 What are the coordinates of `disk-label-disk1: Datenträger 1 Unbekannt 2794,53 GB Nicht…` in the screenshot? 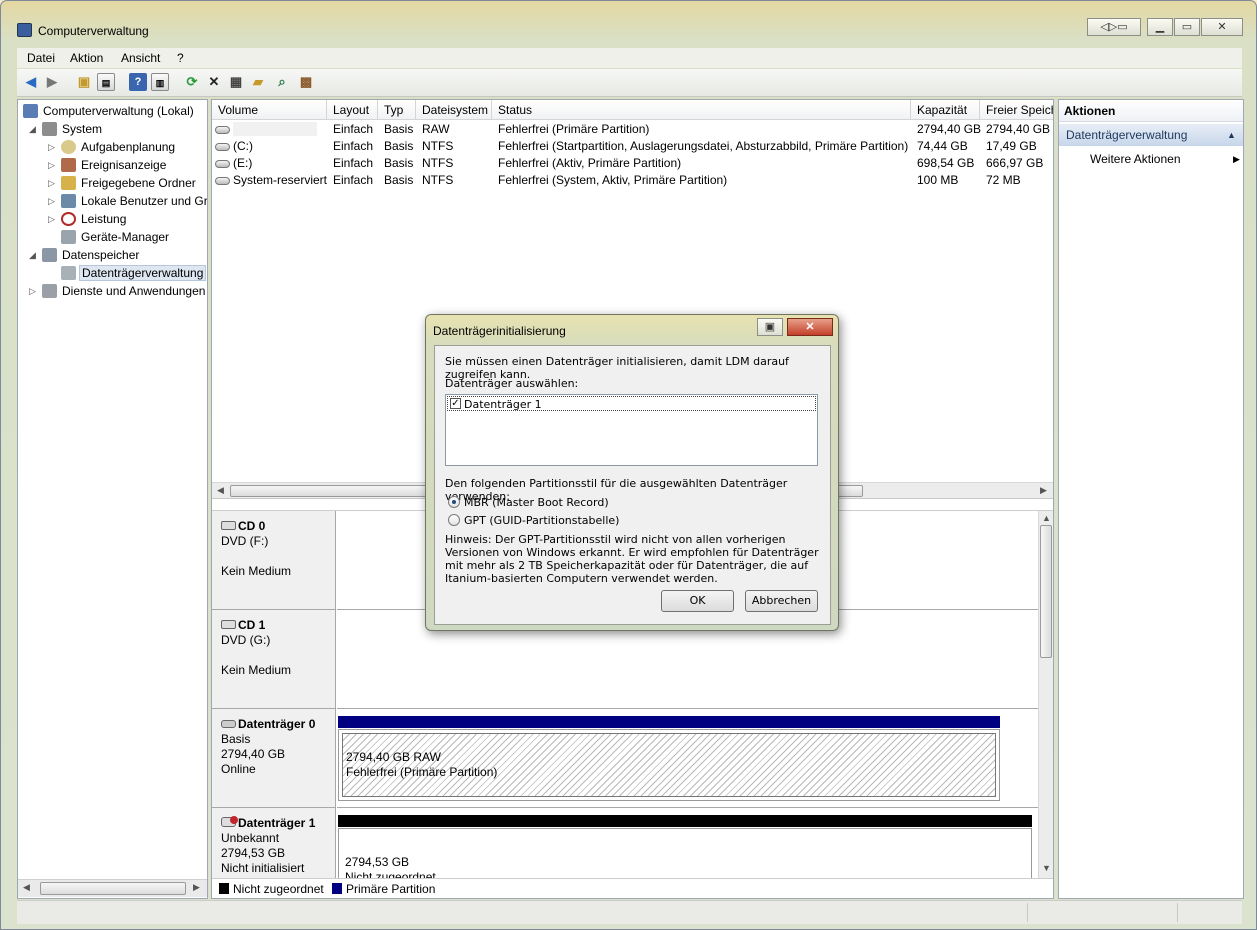 It's located at (274, 843).